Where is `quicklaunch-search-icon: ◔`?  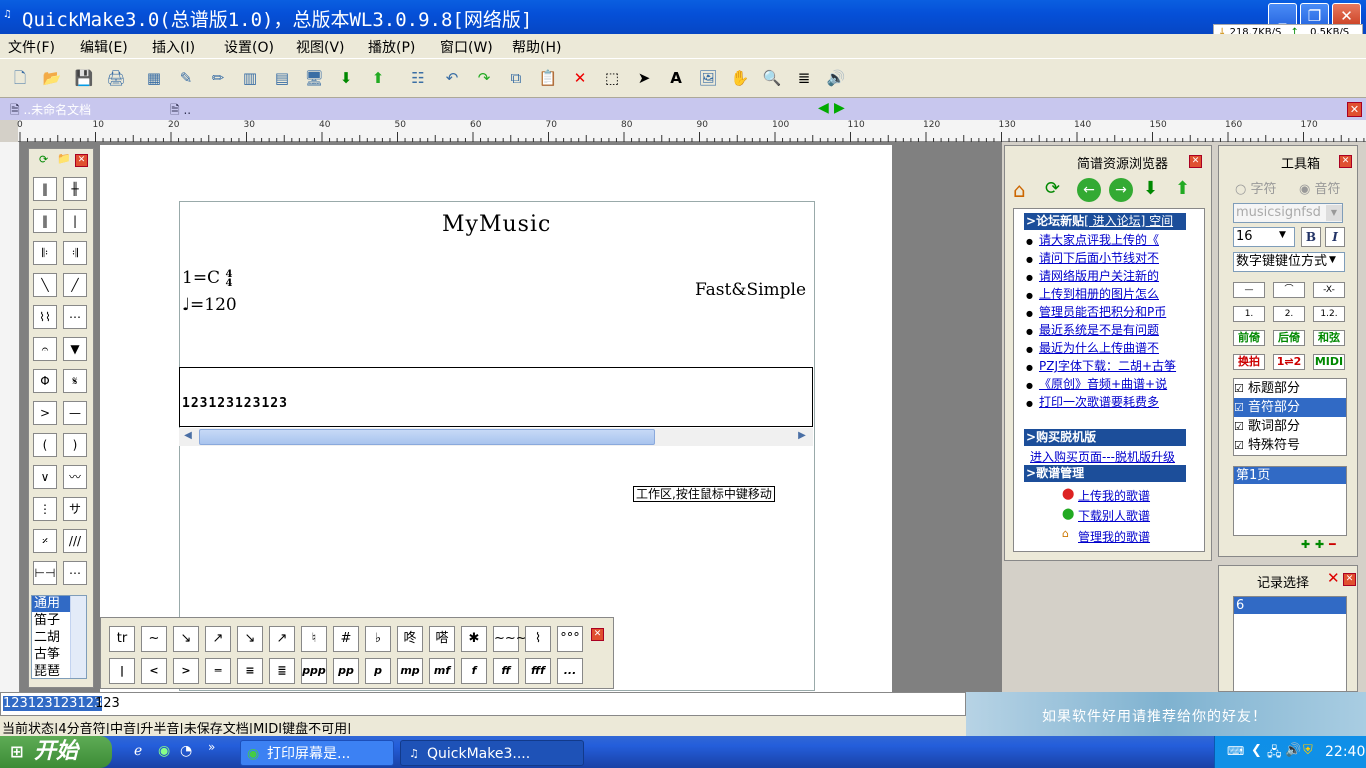 quicklaunch-search-icon: ◔ is located at coordinates (186, 751).